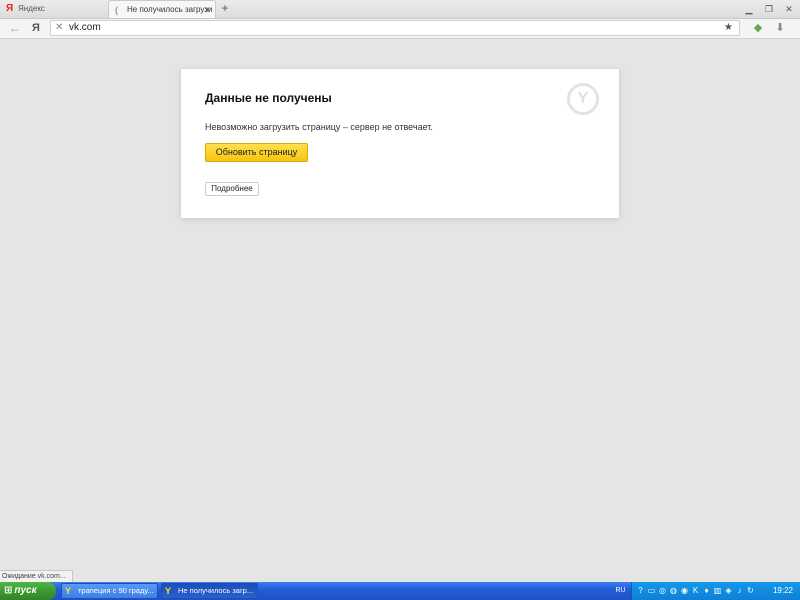 The image size is (800, 600). I want to click on app-icon: ◉, so click(684, 590).